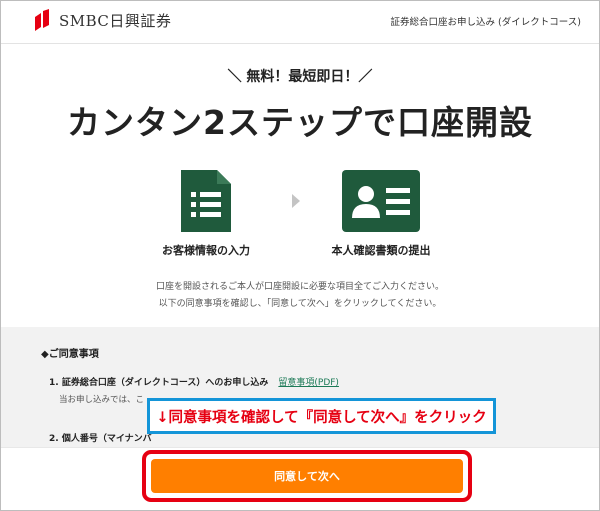 The image size is (600, 511). Describe the element at coordinates (70, 354) in the screenshot. I see `terms-title: ◆ご同意事項` at that location.